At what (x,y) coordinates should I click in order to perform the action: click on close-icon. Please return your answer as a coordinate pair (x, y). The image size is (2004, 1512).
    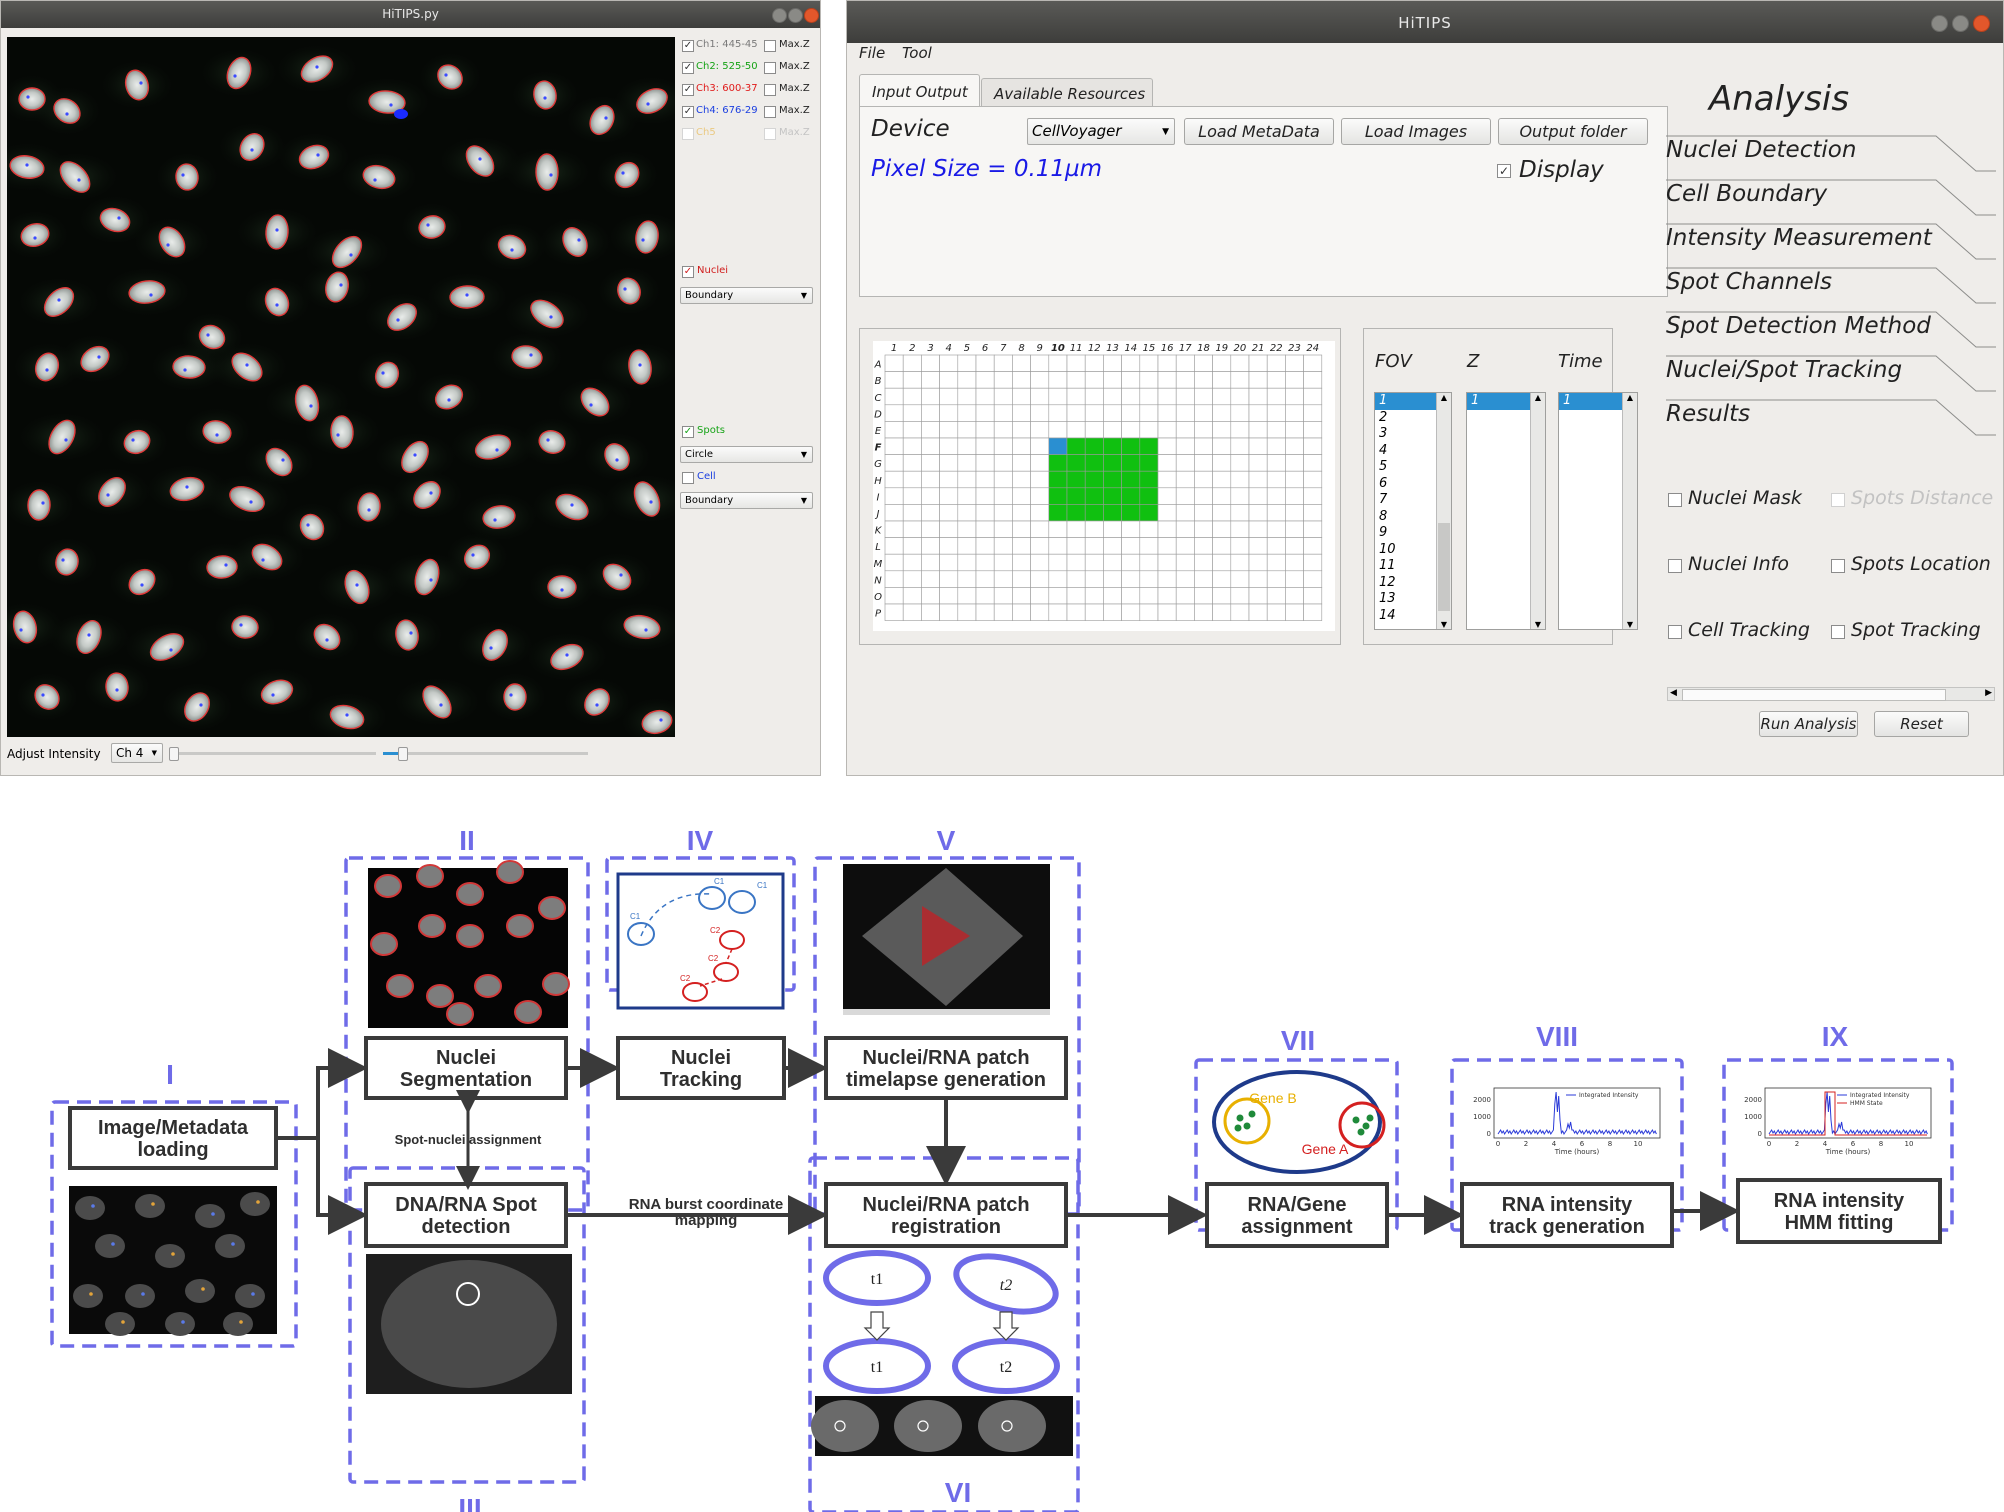
    Looking at the image, I should click on (1981, 23).